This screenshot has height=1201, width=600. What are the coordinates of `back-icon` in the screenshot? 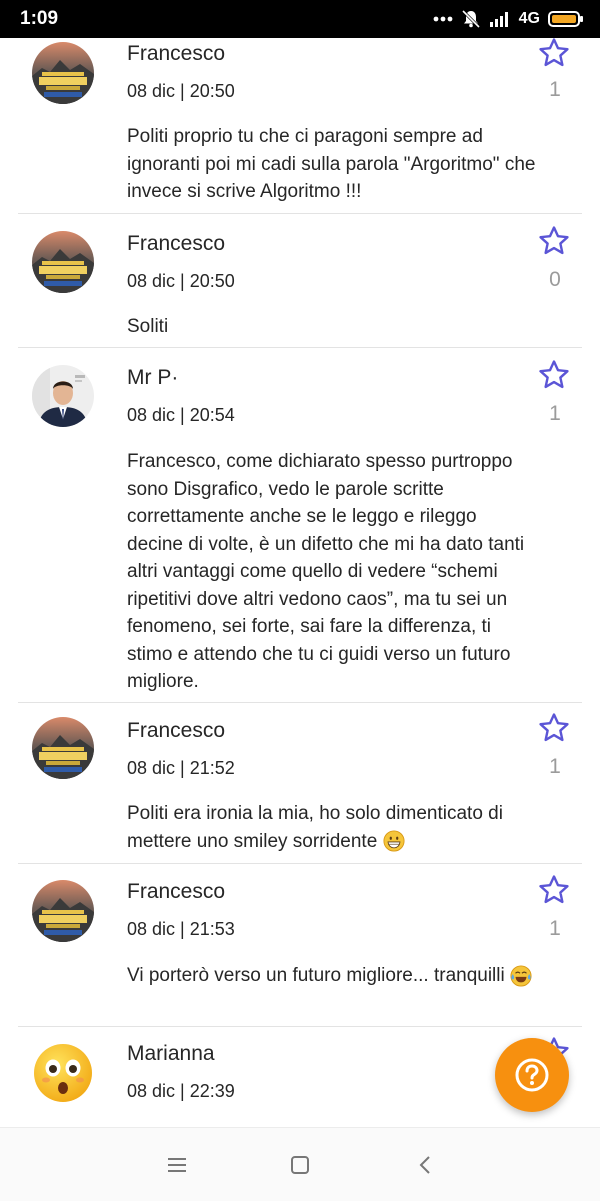 It's located at (426, 1165).